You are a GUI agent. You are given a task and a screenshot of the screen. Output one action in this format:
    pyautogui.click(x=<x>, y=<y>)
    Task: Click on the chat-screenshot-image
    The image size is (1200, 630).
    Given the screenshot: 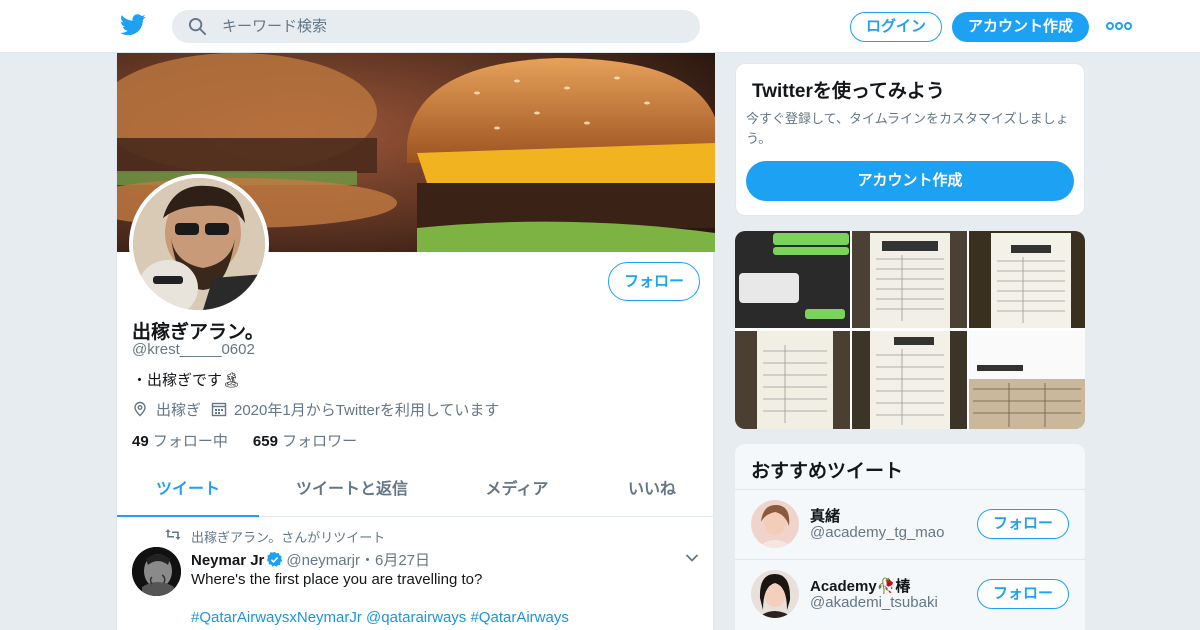 What is the action you would take?
    pyautogui.click(x=792, y=279)
    